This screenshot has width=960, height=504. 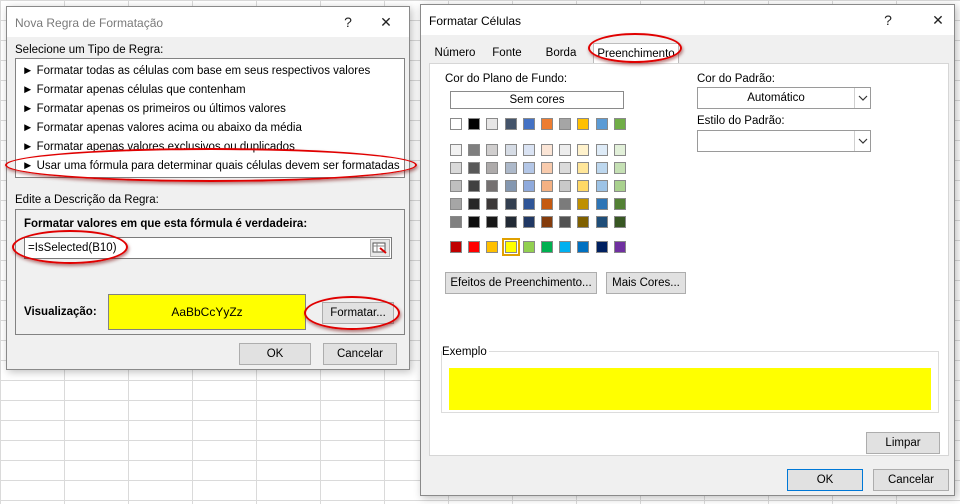 I want to click on new-rule-cancel-button: Cancelar, so click(x=360, y=354).